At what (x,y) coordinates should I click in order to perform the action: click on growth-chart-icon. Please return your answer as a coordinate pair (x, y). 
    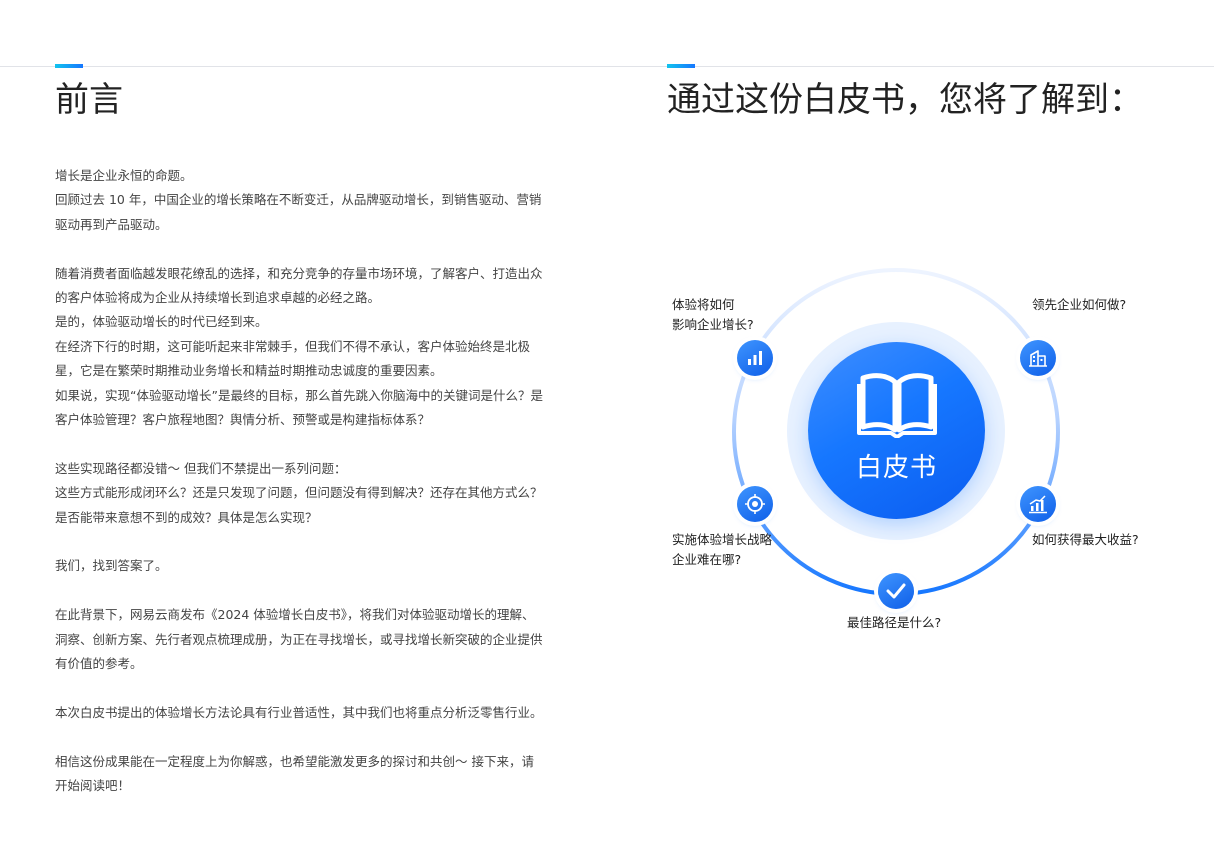
    Looking at the image, I should click on (1038, 504).